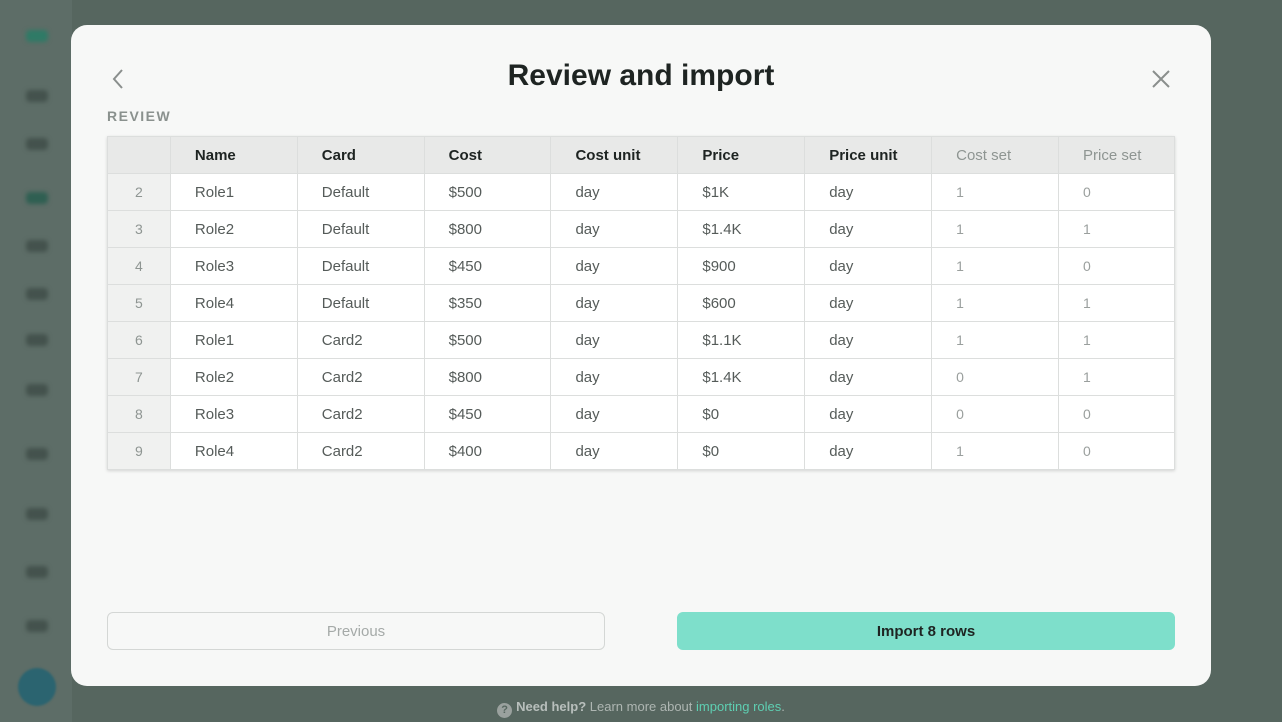  Describe the element at coordinates (641, 414) in the screenshot. I see `table-row: 8 Role3 Card2 $450 day $0 day 0 0` at that location.